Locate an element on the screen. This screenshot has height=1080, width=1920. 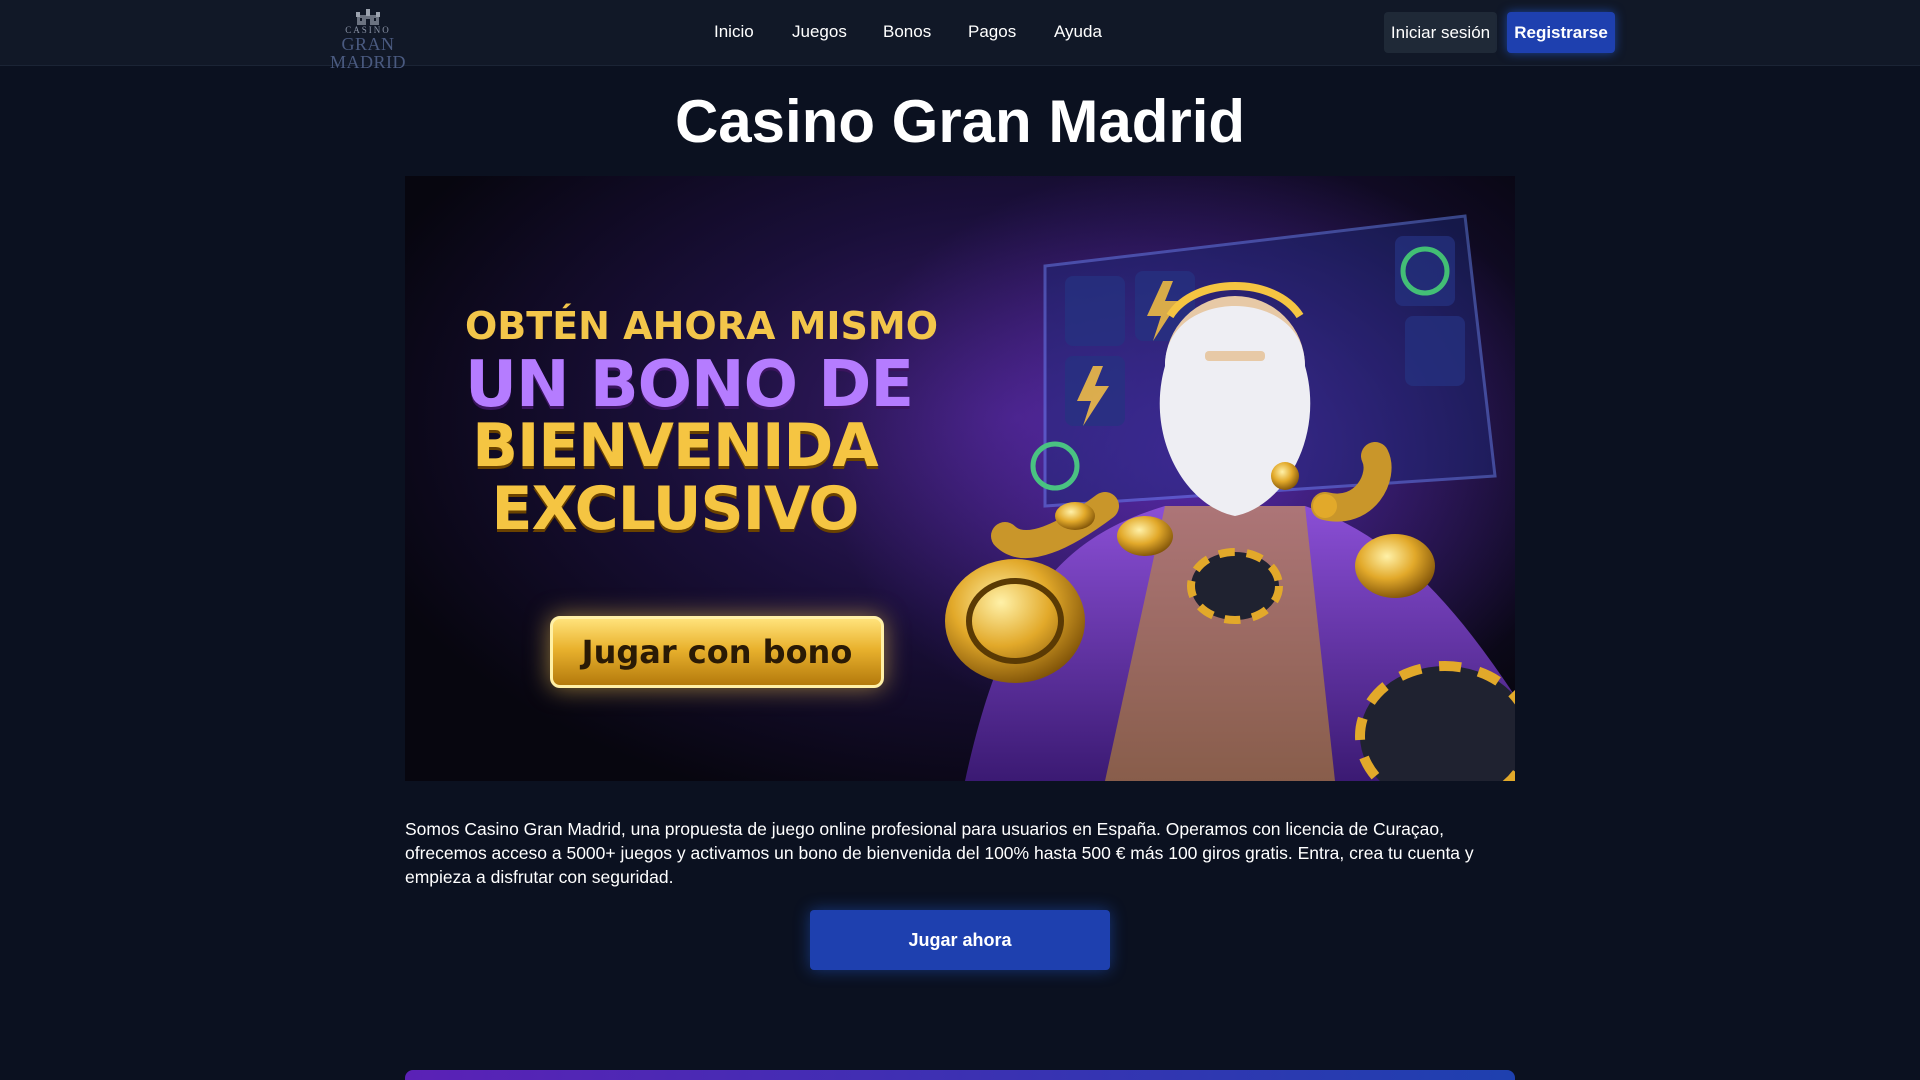
banner-headline-1: OBTÉN AHORA MISMO is located at coordinates (702, 326).